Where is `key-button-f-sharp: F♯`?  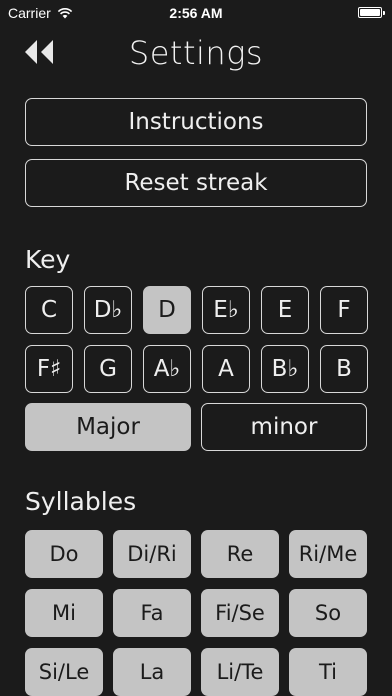
key-button-f-sharp: F♯ is located at coordinates (49, 369).